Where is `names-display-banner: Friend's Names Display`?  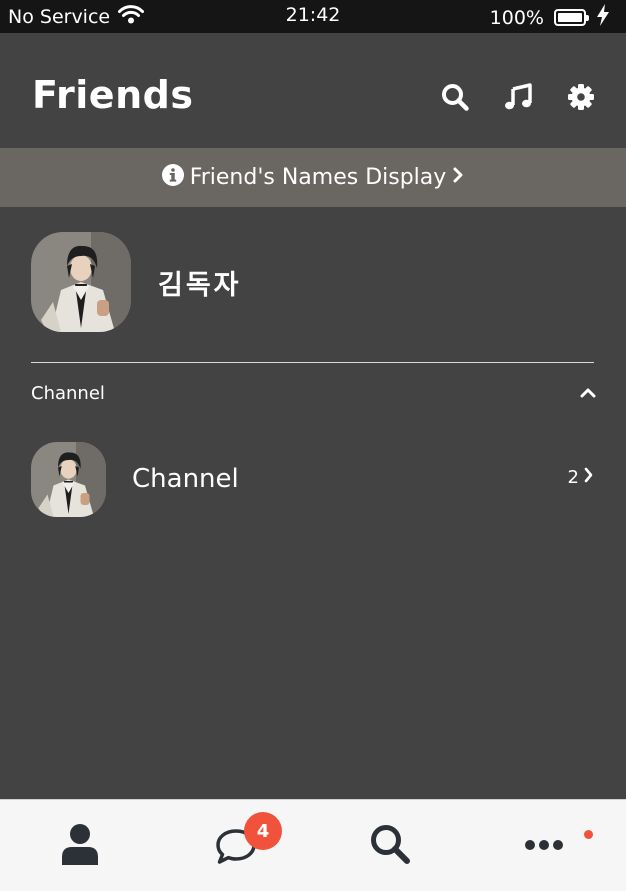
names-display-banner: Friend's Names Display is located at coordinates (313, 177).